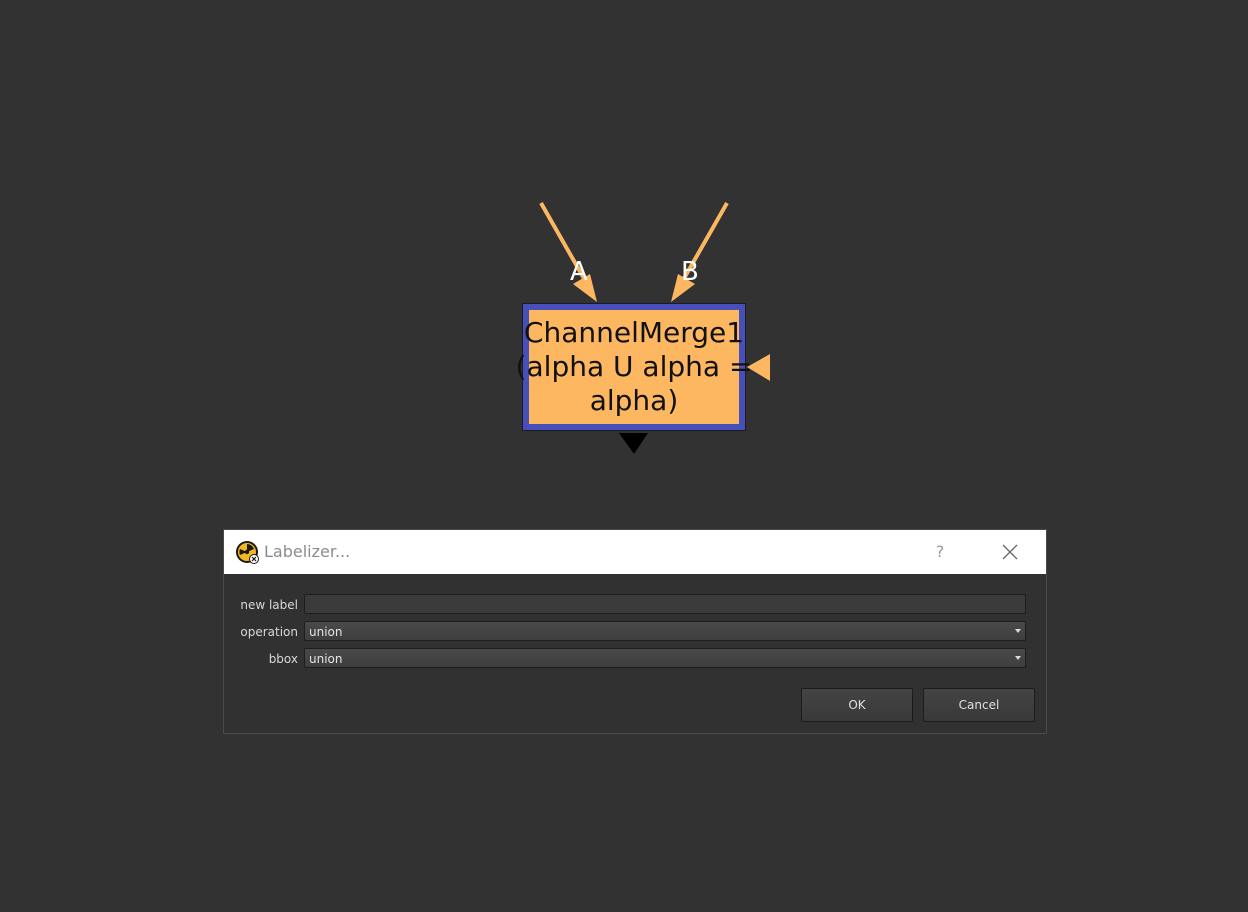 The width and height of the screenshot is (1248, 912). What do you see at coordinates (247, 552) in the screenshot?
I see `nuke-app-icon` at bounding box center [247, 552].